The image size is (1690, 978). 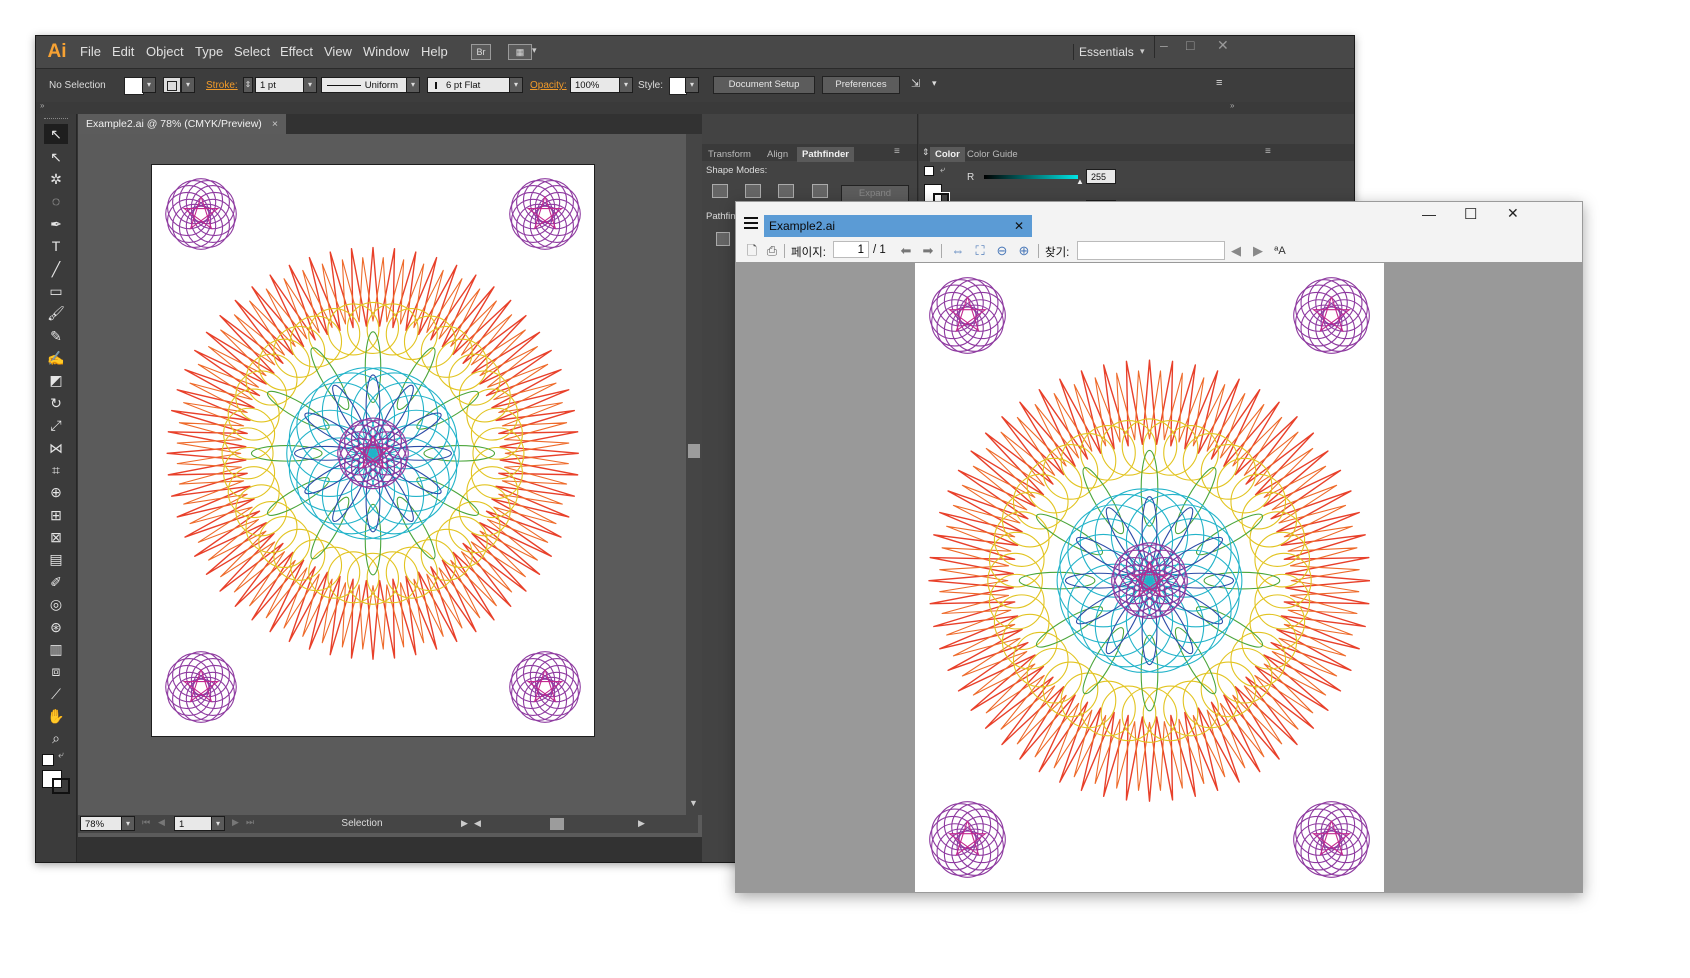 I want to click on find-previous-icon: ◀, so click(x=1236, y=251).